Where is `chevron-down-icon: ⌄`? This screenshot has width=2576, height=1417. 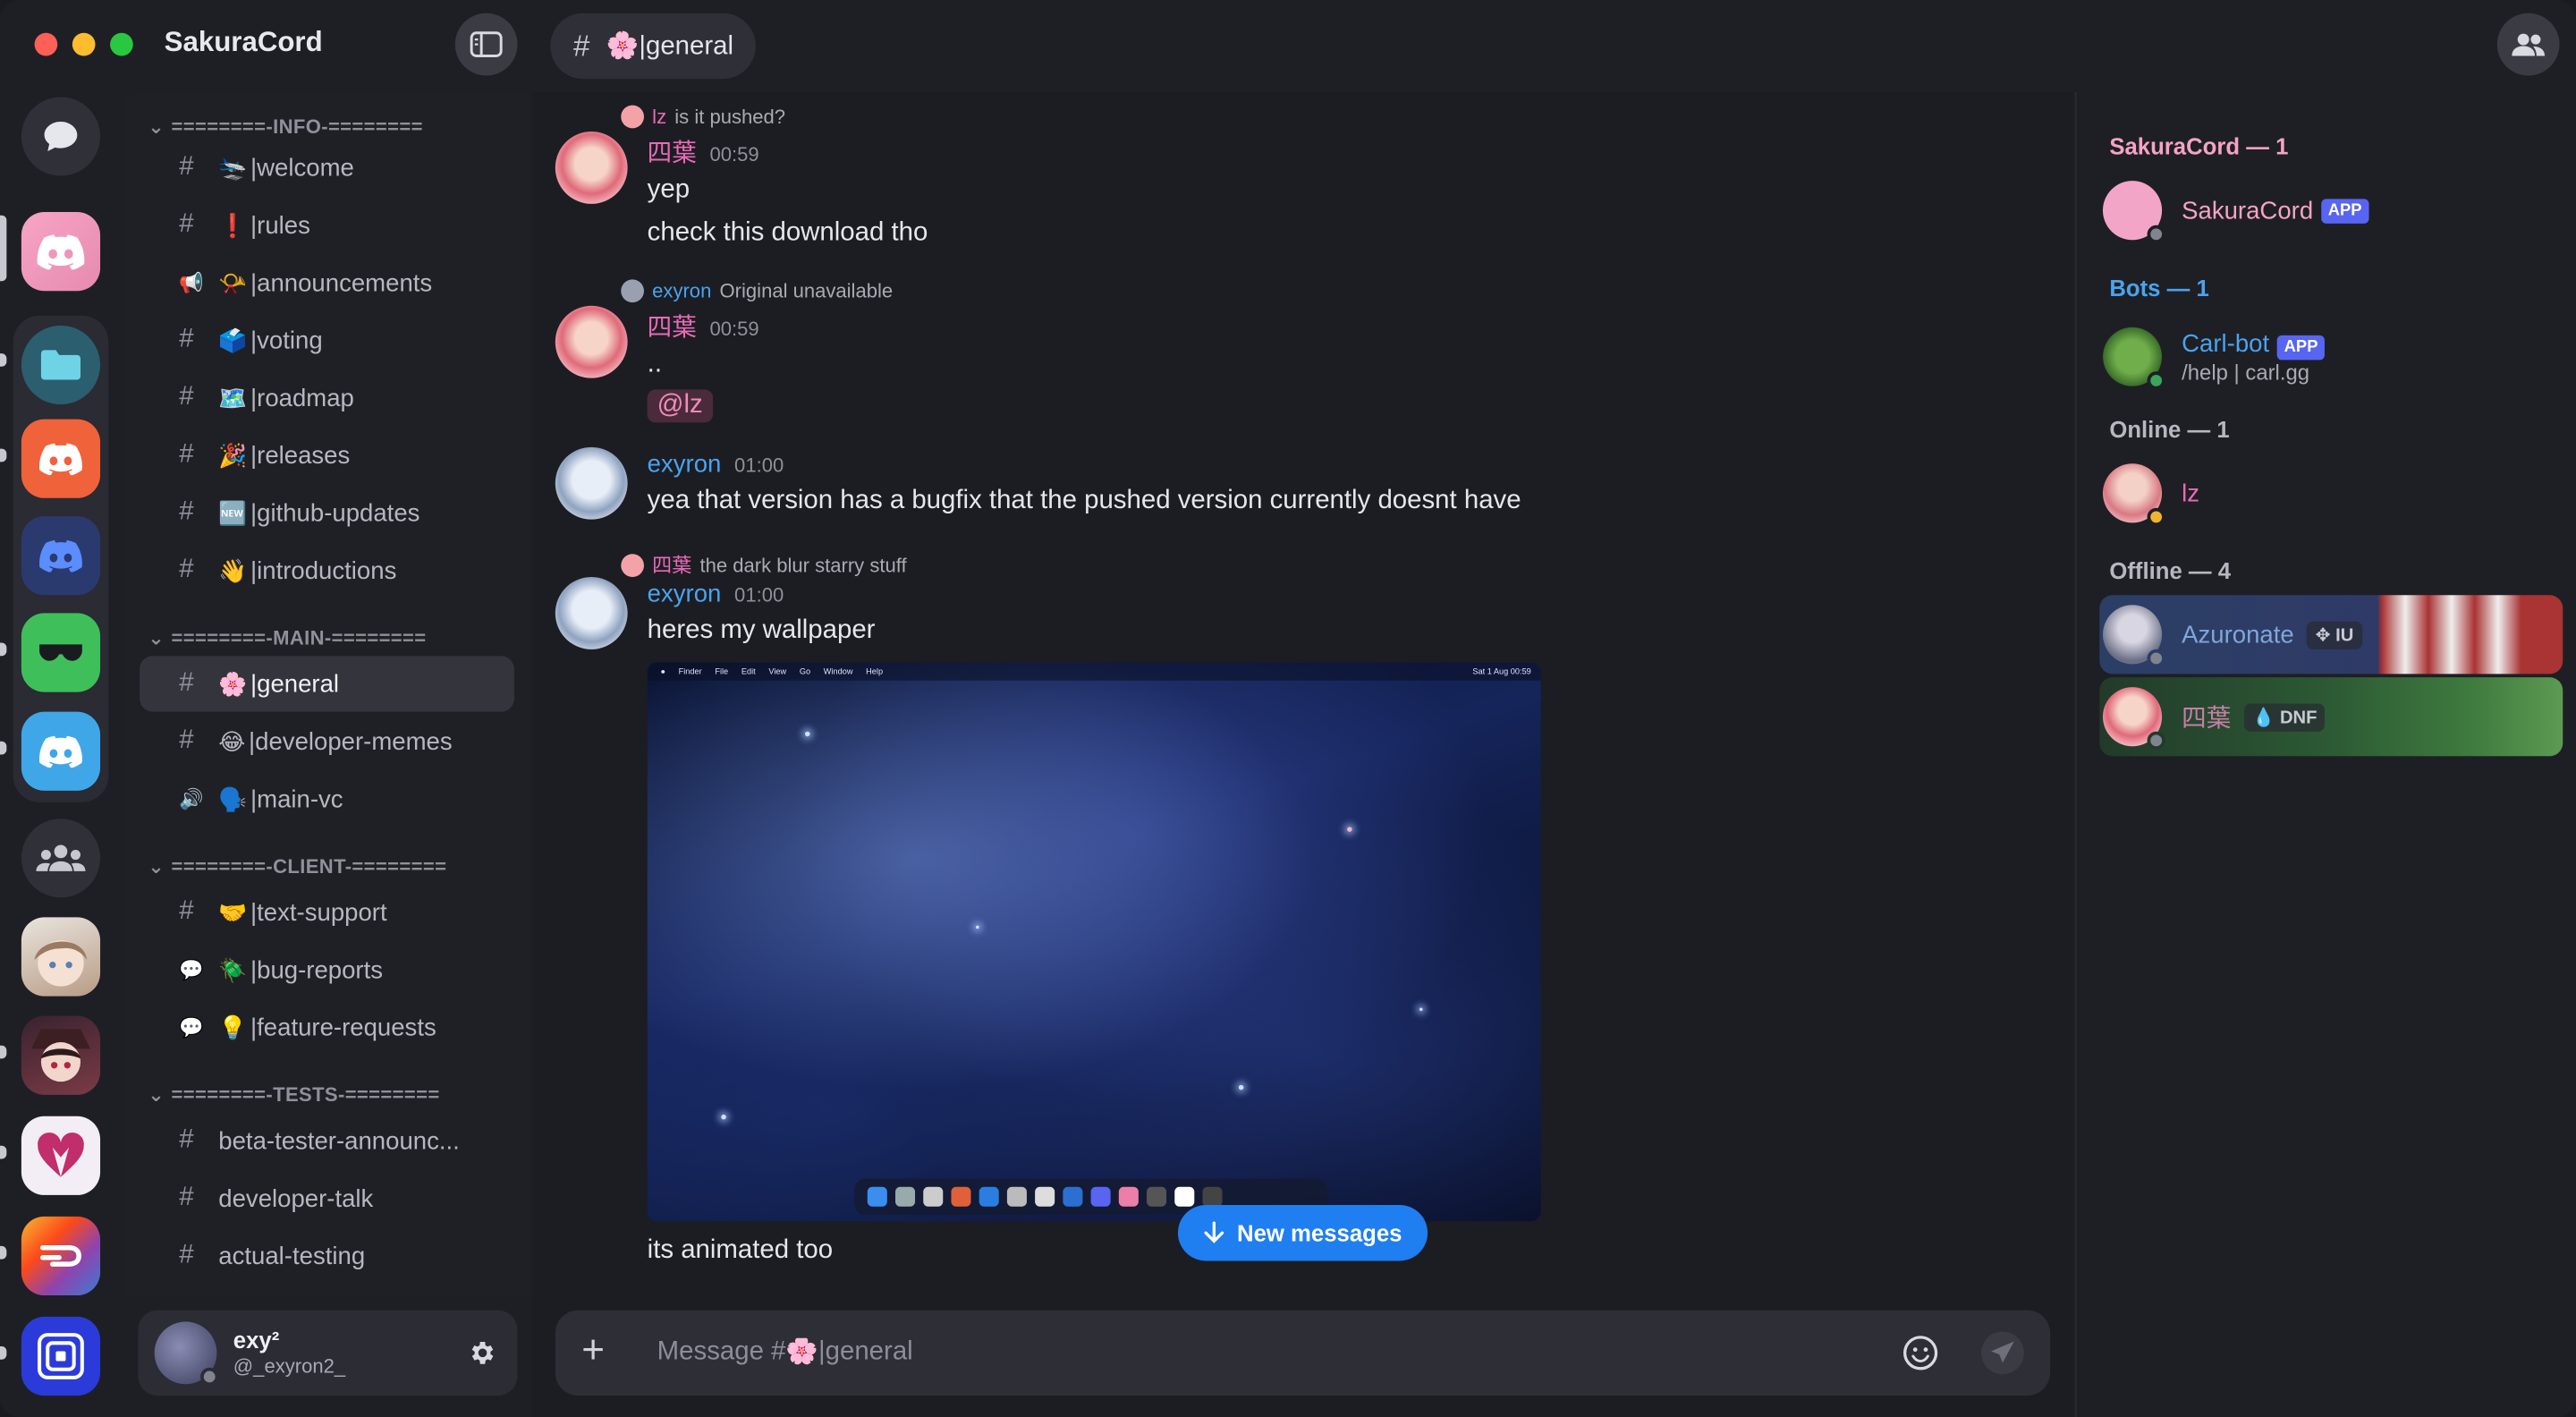 chevron-down-icon: ⌄ is located at coordinates (156, 127).